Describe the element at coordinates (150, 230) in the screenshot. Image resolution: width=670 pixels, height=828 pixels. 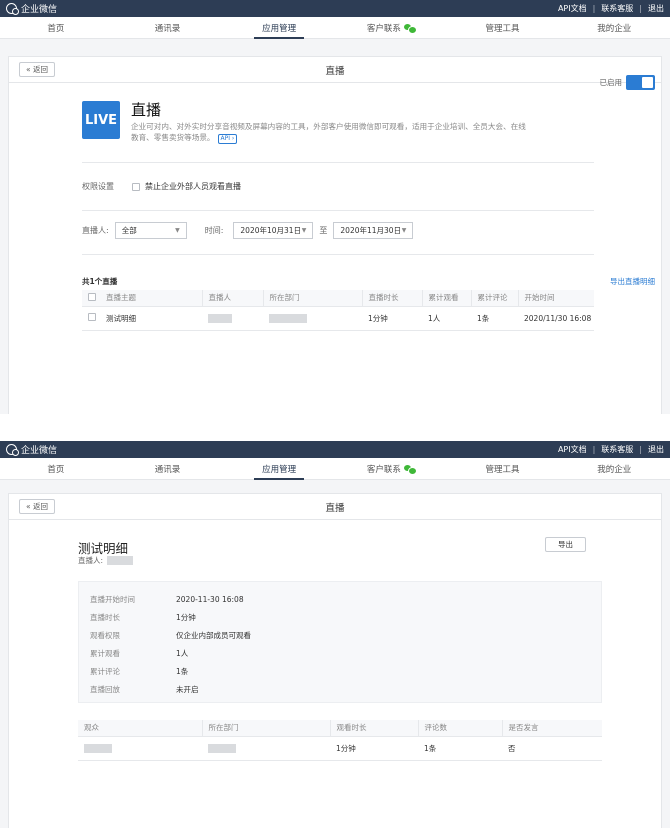
I see `host-select: 全部 ▼` at that location.